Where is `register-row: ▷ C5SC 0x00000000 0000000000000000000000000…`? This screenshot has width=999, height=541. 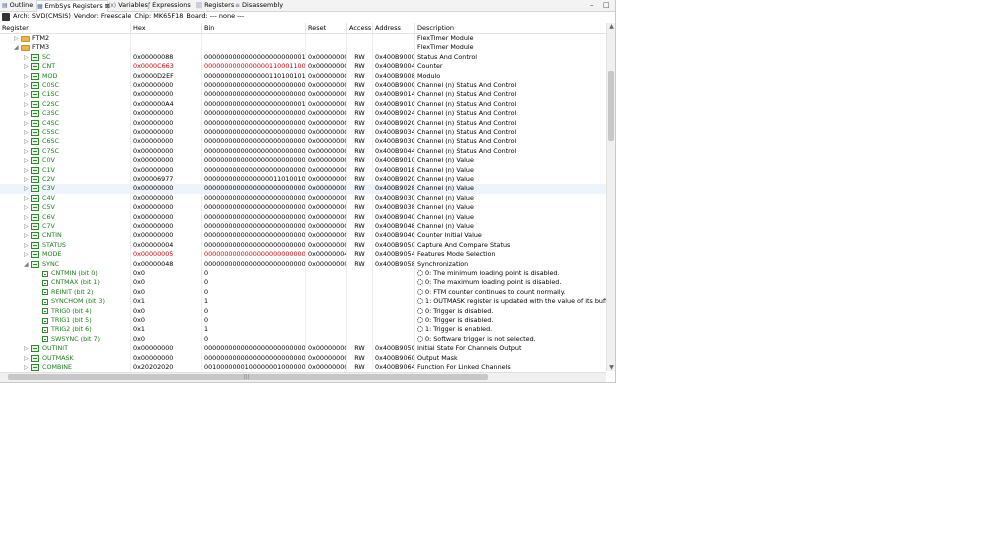
register-row: ▷ C5SC 0x00000000 0000000000000000000000000… is located at coordinates (303, 133).